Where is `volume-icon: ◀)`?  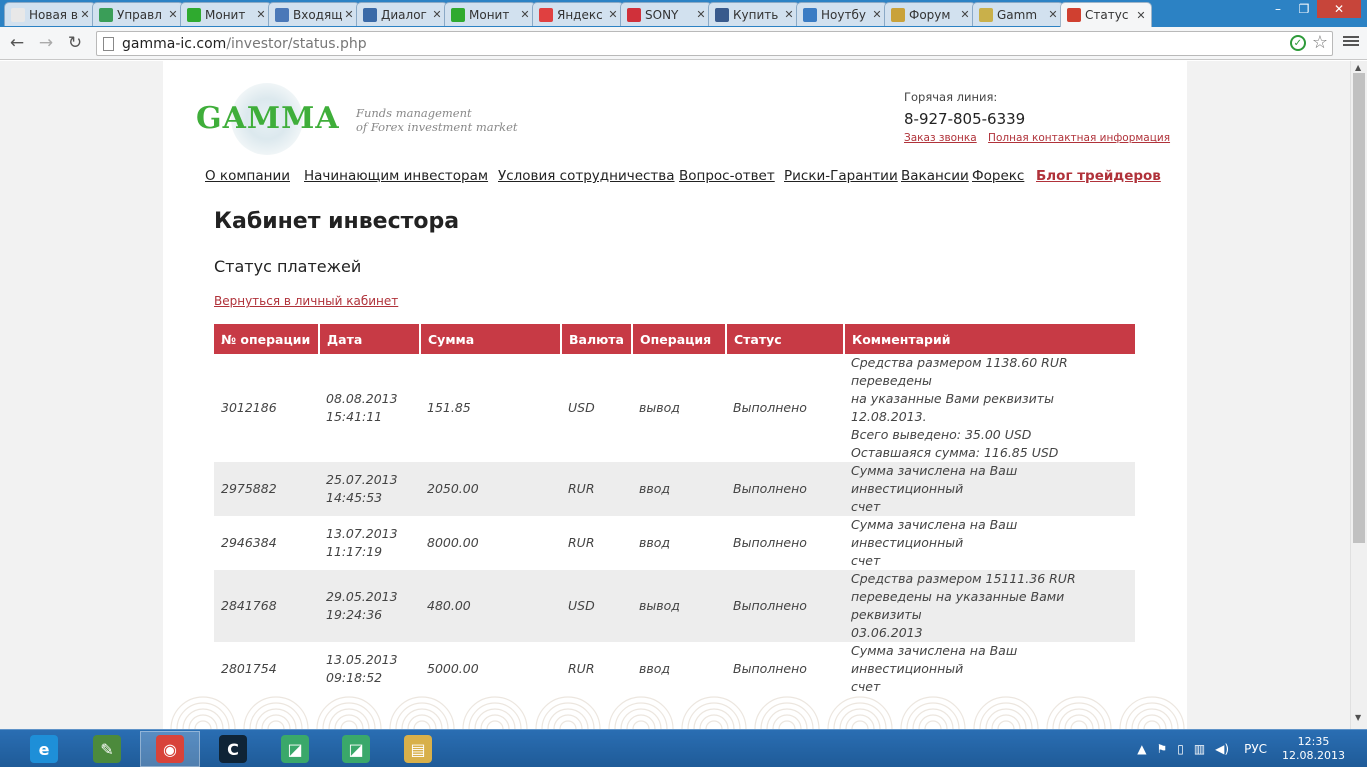 volume-icon: ◀) is located at coordinates (1222, 749).